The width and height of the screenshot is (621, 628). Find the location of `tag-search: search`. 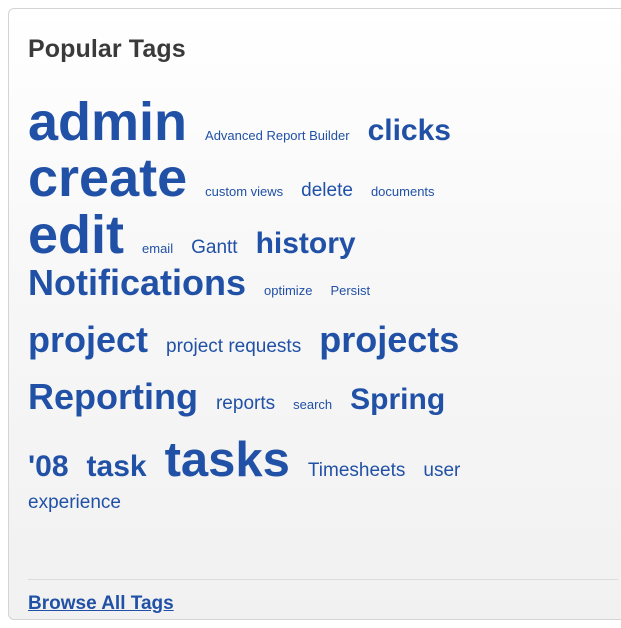

tag-search: search is located at coordinates (312, 404).